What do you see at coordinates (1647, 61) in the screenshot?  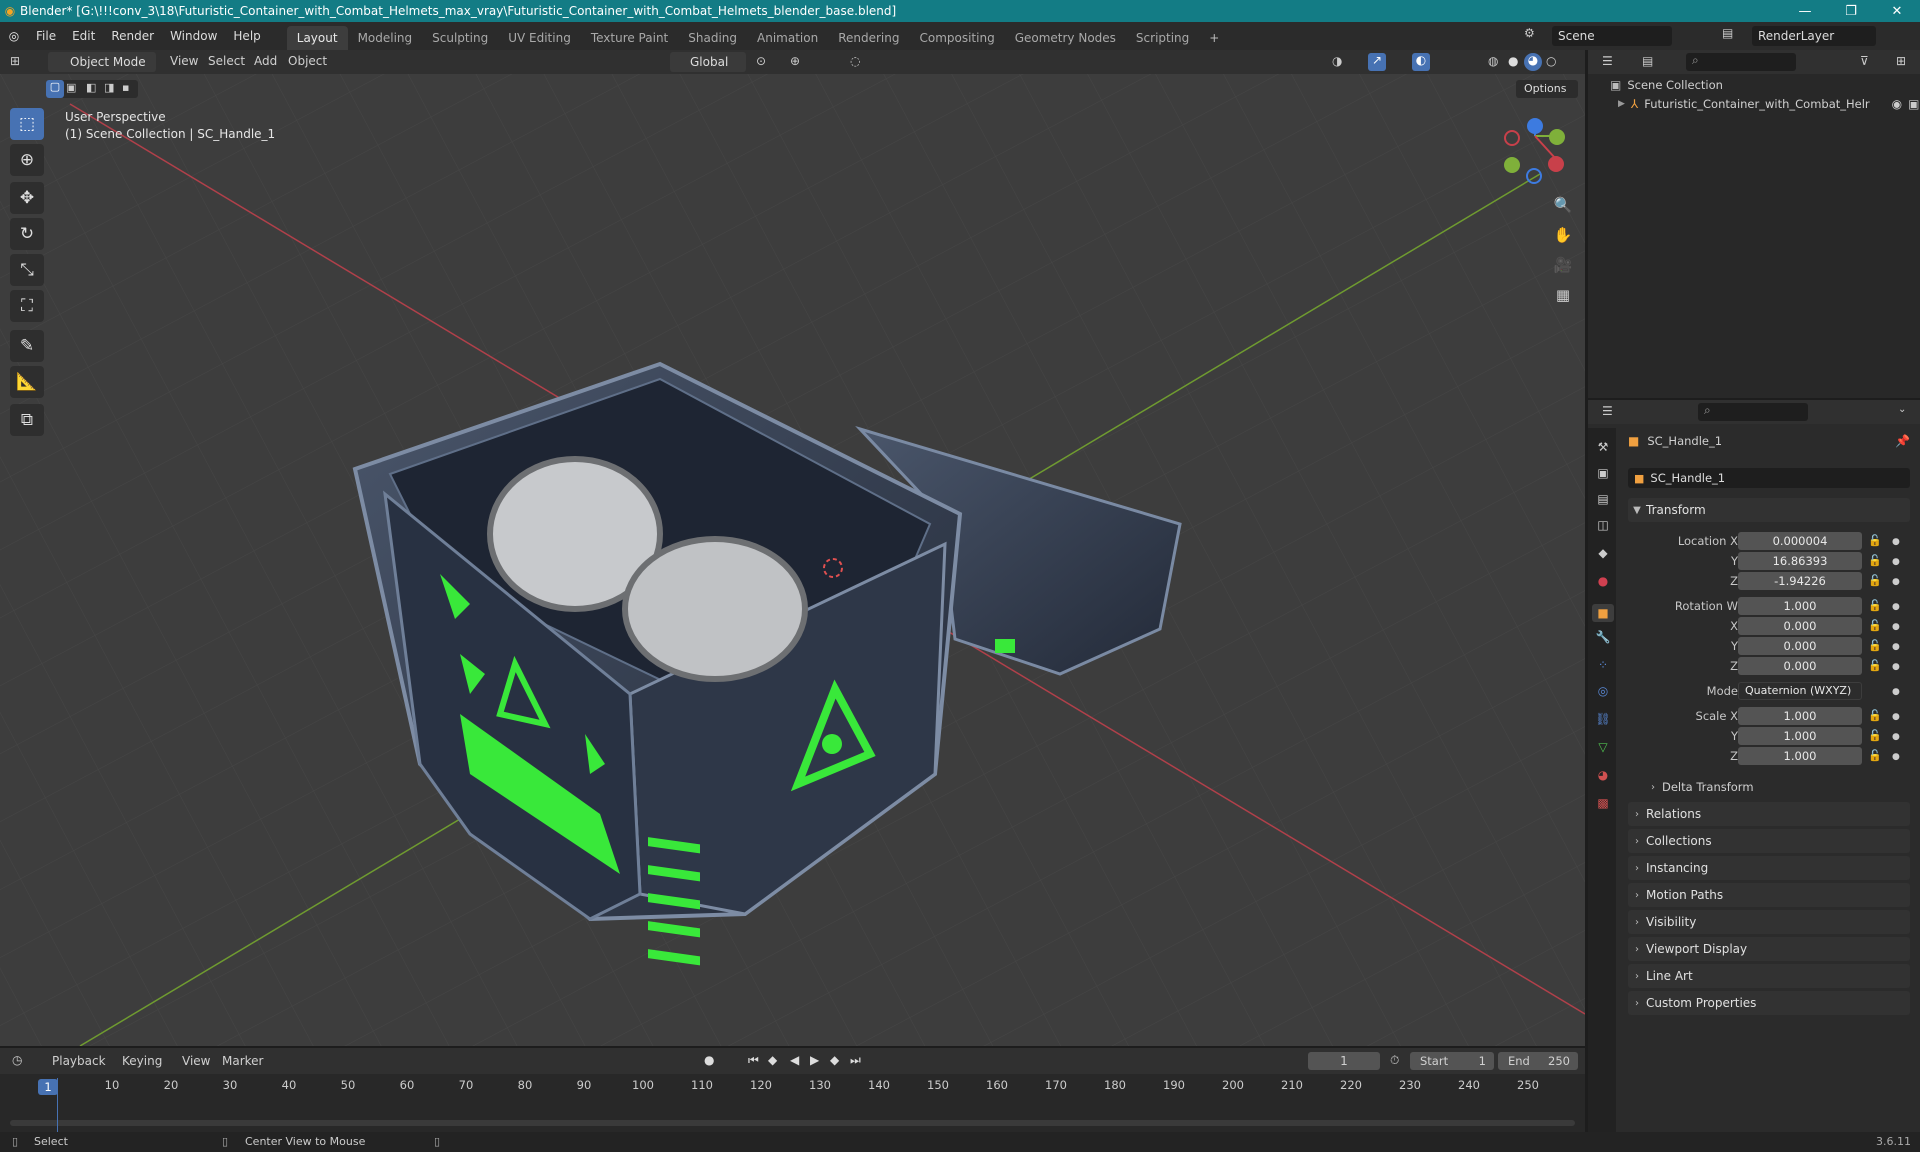 I see `display-mode-icon: ▤` at bounding box center [1647, 61].